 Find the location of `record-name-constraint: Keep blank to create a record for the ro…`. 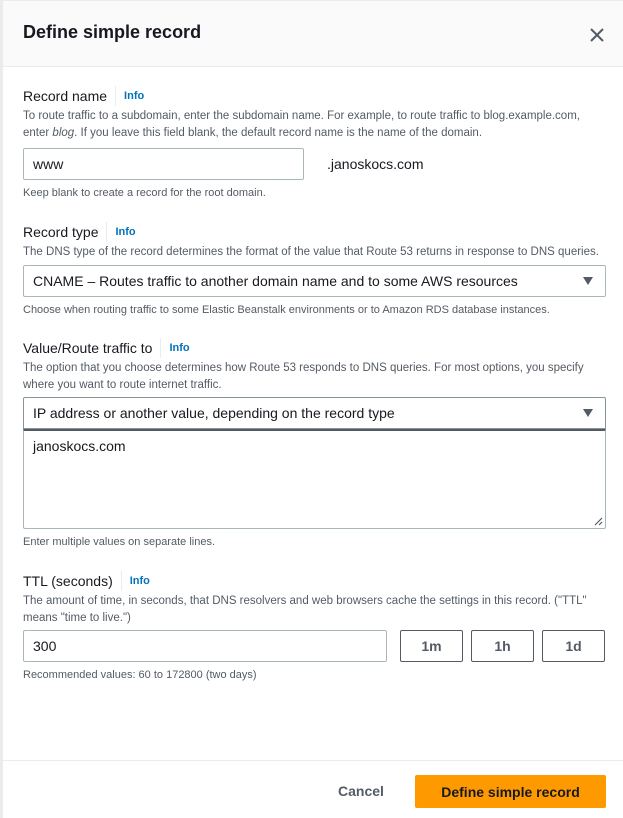

record-name-constraint: Keep blank to create a record for the ro… is located at coordinates (144, 193).